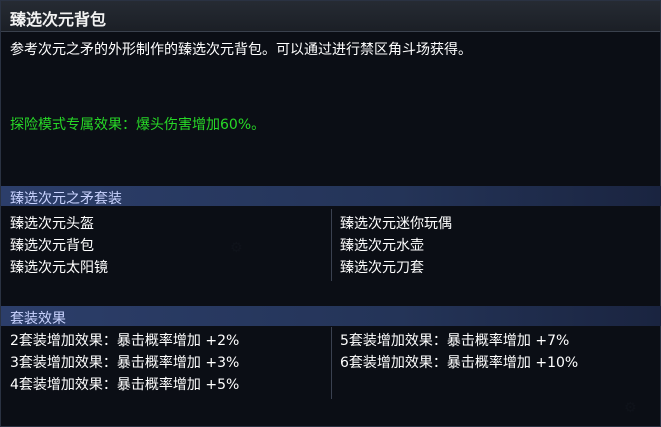  I want to click on set-effect-line: 5套装增加效果：暴击概率增加 +7%, so click(455, 341).